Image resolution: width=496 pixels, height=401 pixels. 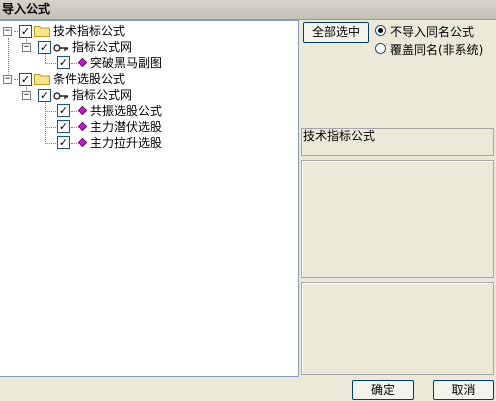 What do you see at coordinates (380, 30) in the screenshot?
I see `no-import-radio` at bounding box center [380, 30].